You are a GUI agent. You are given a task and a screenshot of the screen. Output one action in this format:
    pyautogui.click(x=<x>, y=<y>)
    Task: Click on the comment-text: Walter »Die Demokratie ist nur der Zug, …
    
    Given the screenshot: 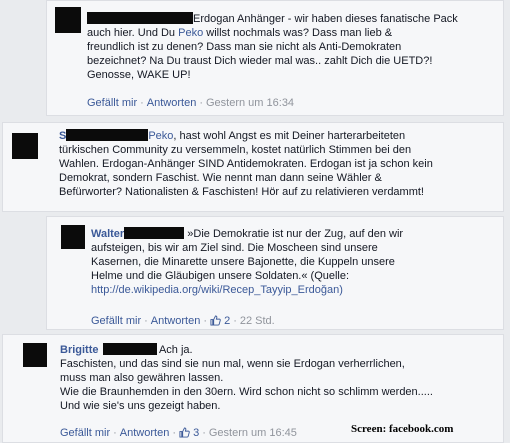 What is the action you would take?
    pyautogui.click(x=247, y=262)
    